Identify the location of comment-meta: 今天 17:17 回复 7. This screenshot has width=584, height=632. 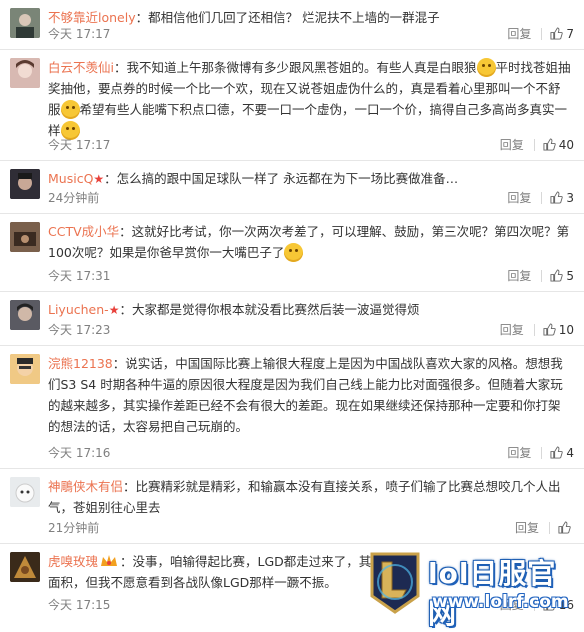
(311, 34).